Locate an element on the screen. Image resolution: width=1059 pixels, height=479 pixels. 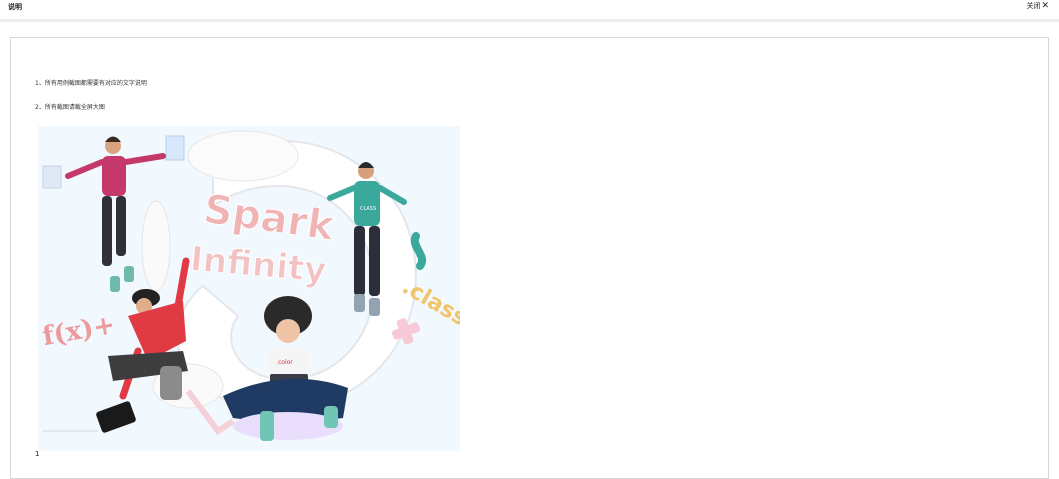
note-1: 1、所有用例截图都需要有对应的文字说明 is located at coordinates (91, 83).